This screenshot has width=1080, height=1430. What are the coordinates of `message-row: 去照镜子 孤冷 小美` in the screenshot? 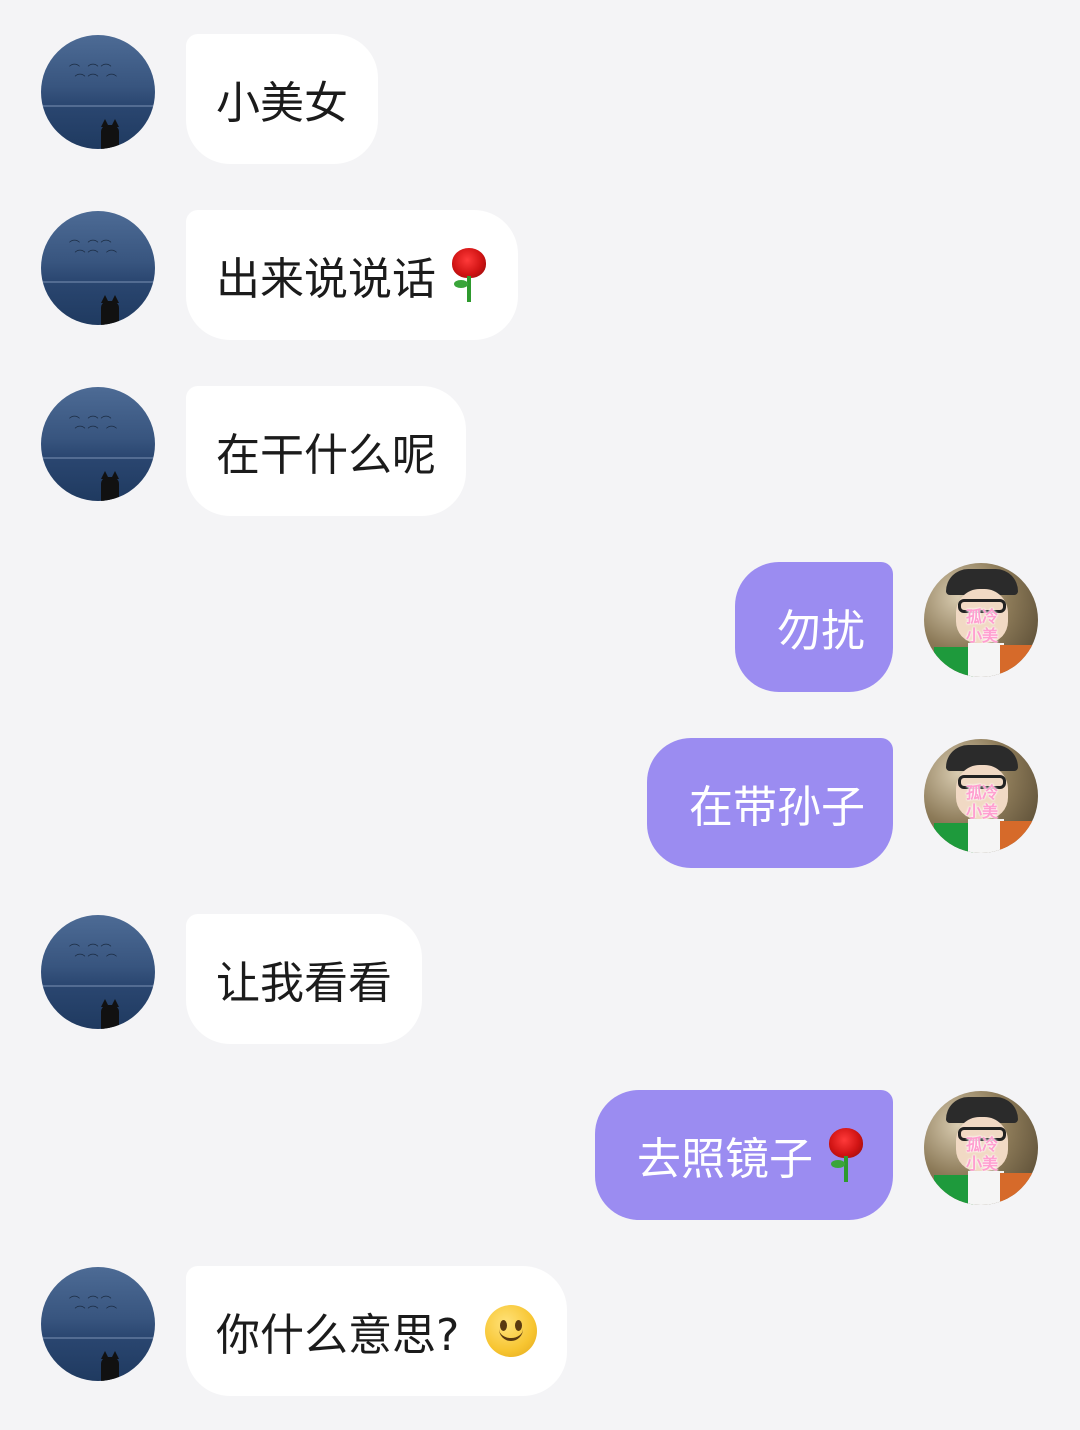 It's located at (540, 1155).